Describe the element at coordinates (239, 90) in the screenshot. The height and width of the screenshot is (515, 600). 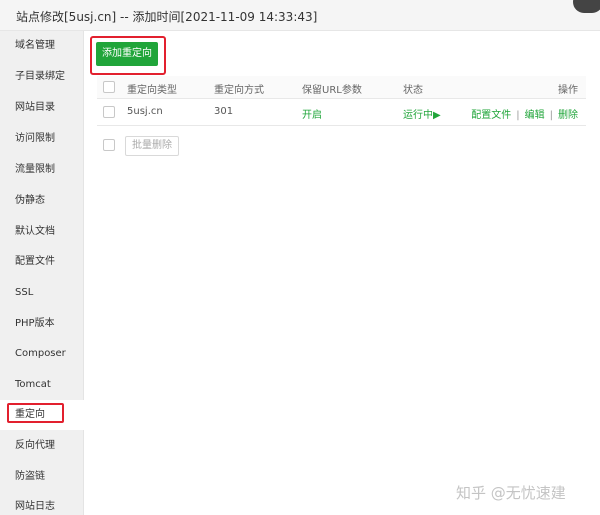
I see `header-method: 重定向方式` at that location.